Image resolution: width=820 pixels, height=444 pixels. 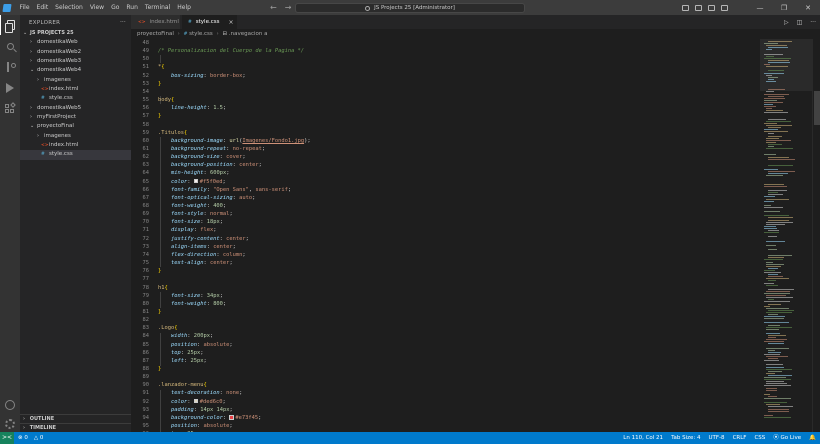 What do you see at coordinates (23, 438) in the screenshot?
I see `errors-count: ⊗ 0` at bounding box center [23, 438].